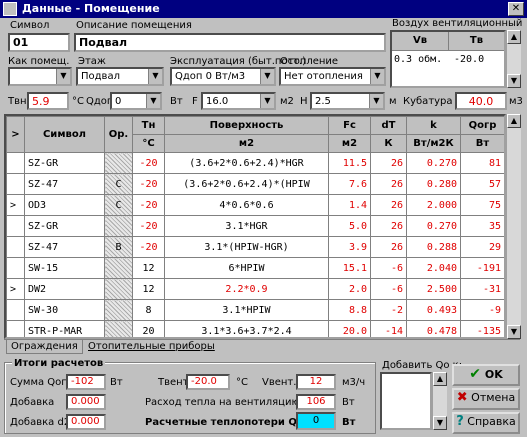  I want to click on fc-cell: 1.4, so click(349, 205).